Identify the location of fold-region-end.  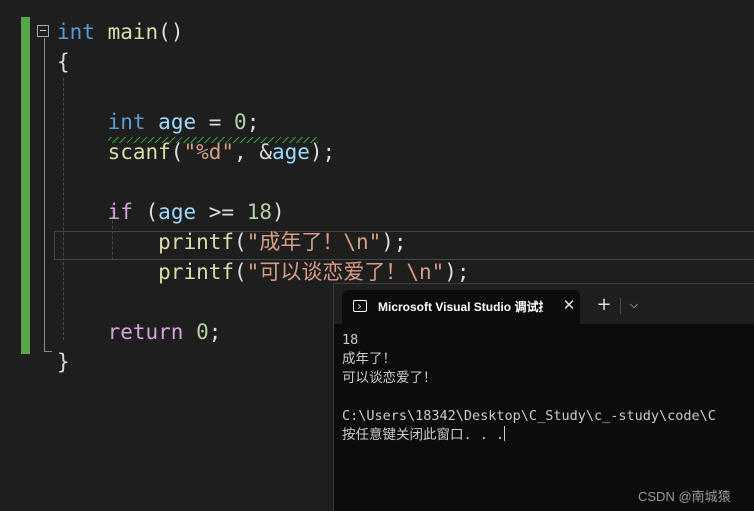
(48, 351).